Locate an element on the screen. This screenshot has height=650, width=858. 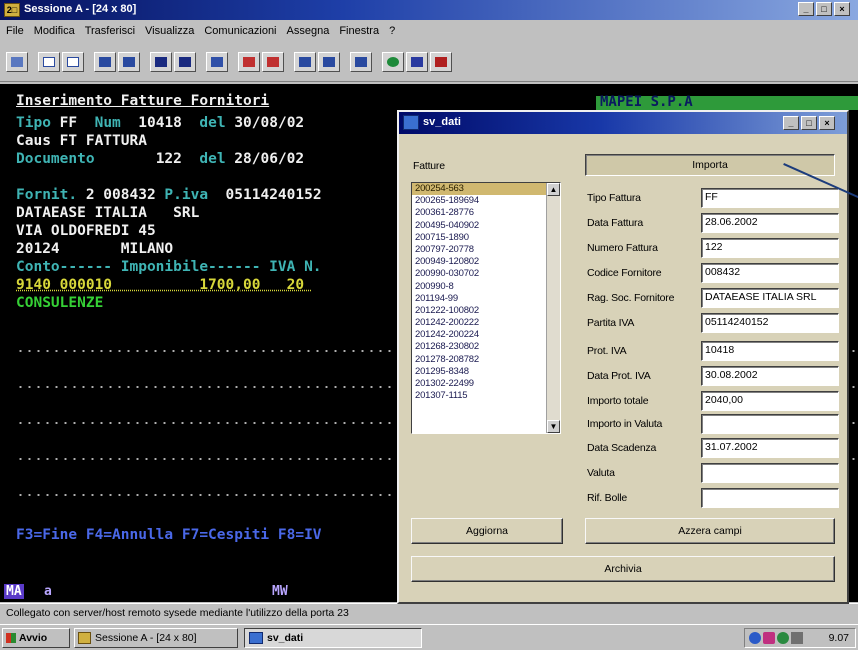
app-icon: 2□ is located at coordinates (12, 10).